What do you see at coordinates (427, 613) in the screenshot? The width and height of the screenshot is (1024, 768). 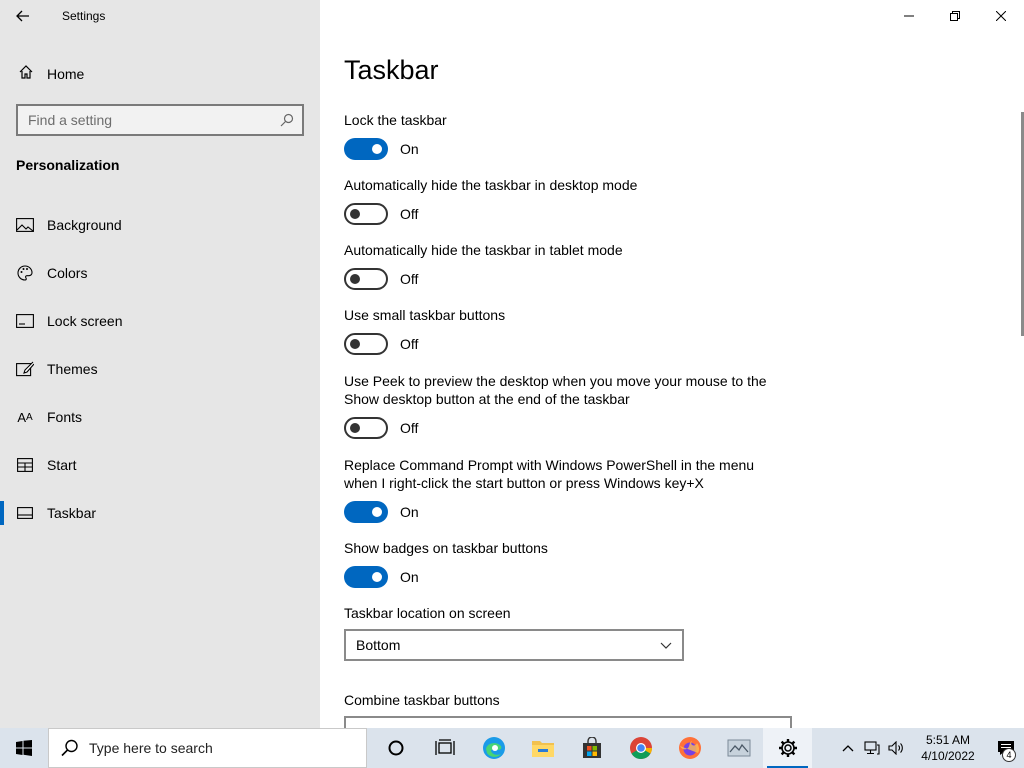 I see `setting-label: Taskbar location on screen` at bounding box center [427, 613].